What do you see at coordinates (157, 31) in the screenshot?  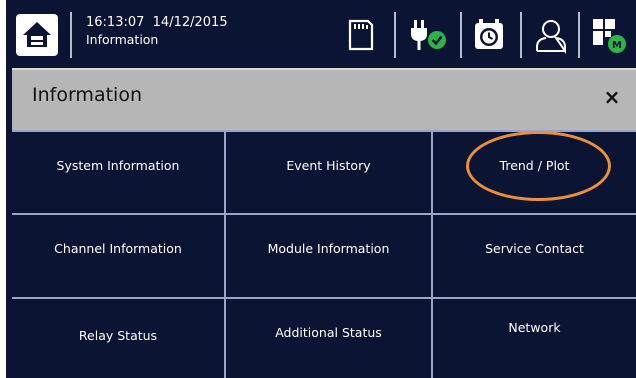 I see `clock: 16:13:07 14/12/2015 Information` at bounding box center [157, 31].